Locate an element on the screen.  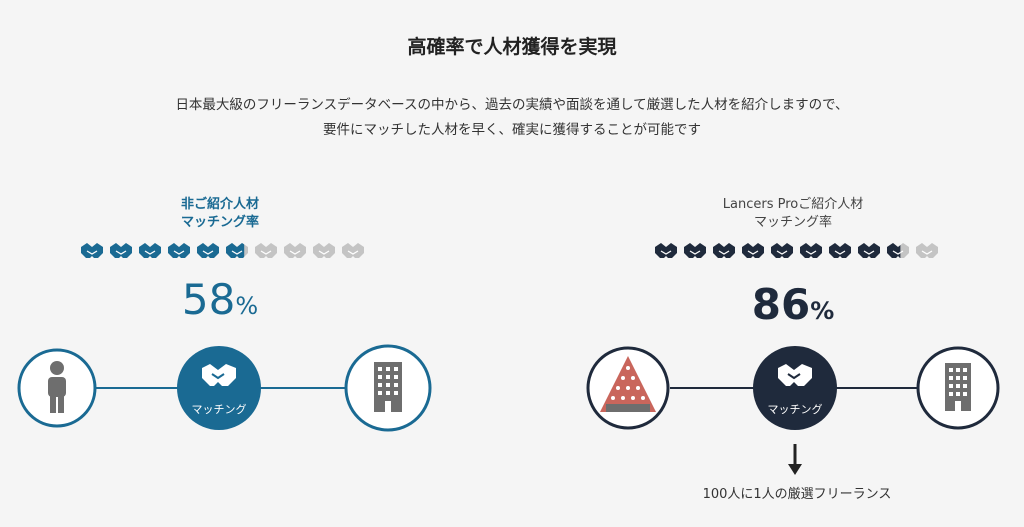
left-flow is located at coordinates (224, 388).